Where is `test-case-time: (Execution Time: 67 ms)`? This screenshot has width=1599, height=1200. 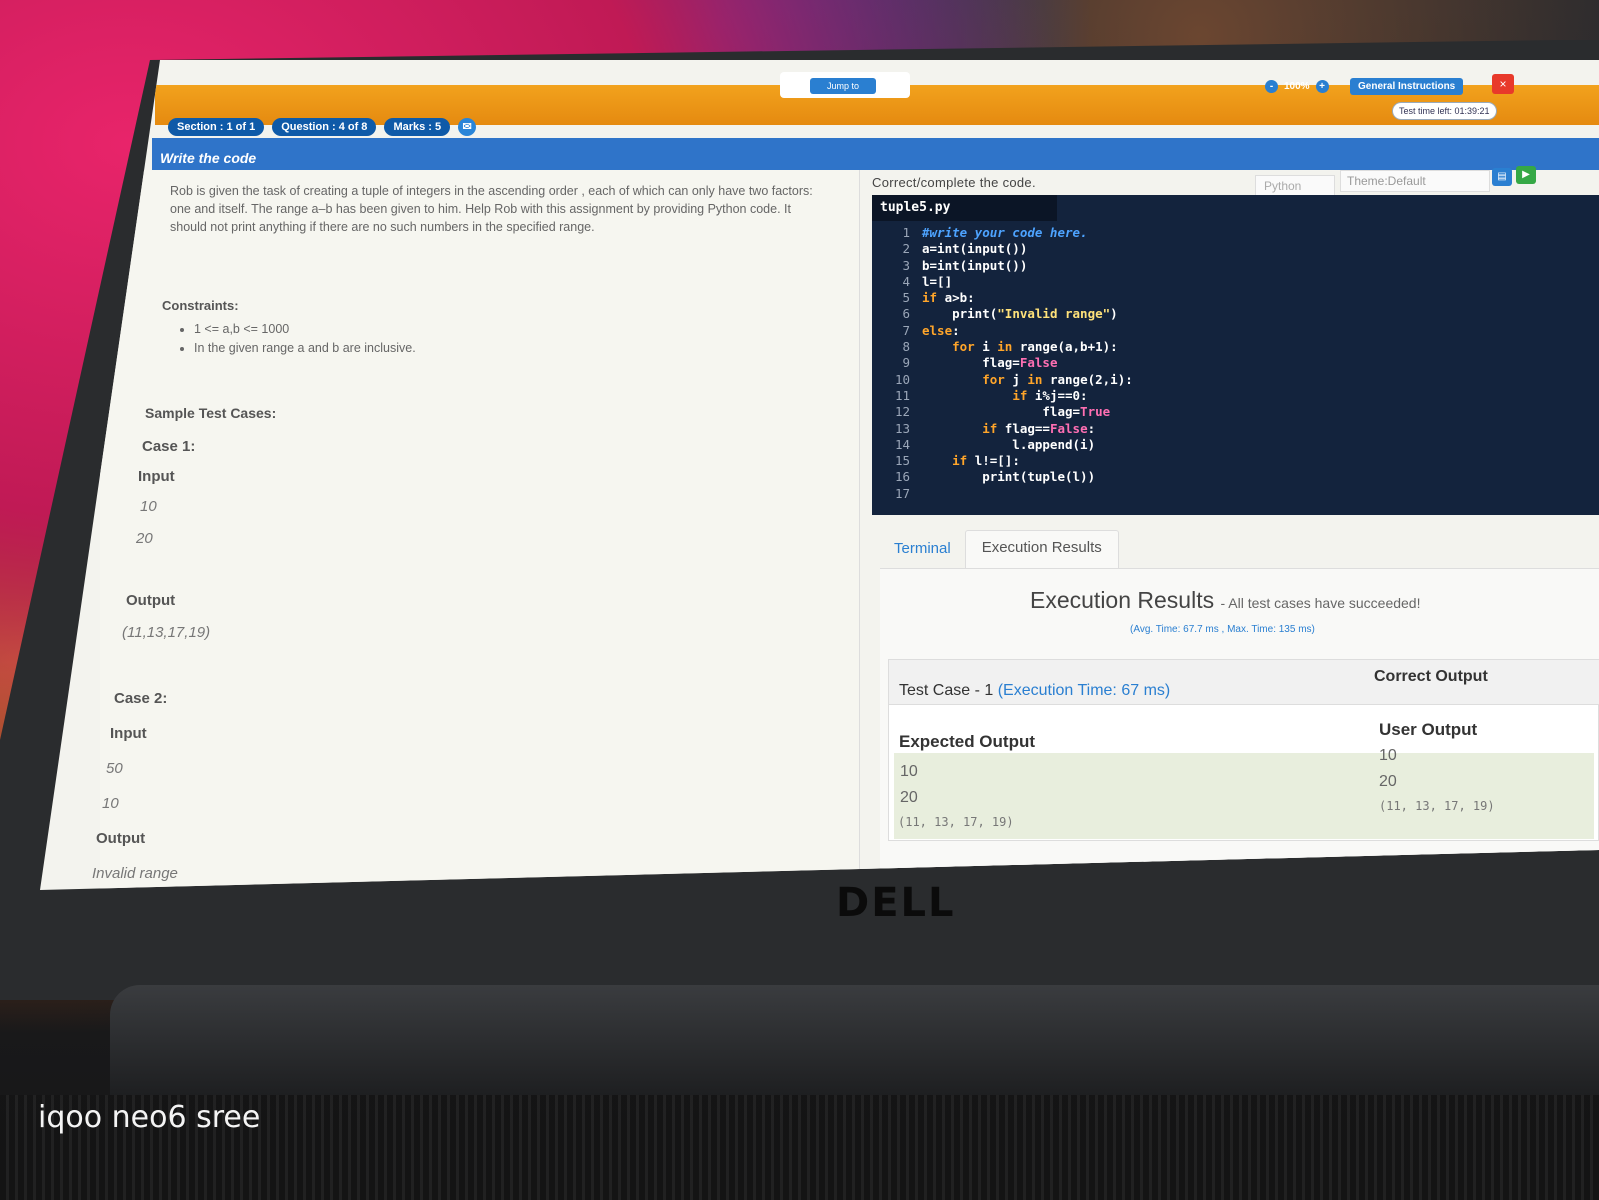
test-case-time: (Execution Time: 67 ms) is located at coordinates (1084, 690).